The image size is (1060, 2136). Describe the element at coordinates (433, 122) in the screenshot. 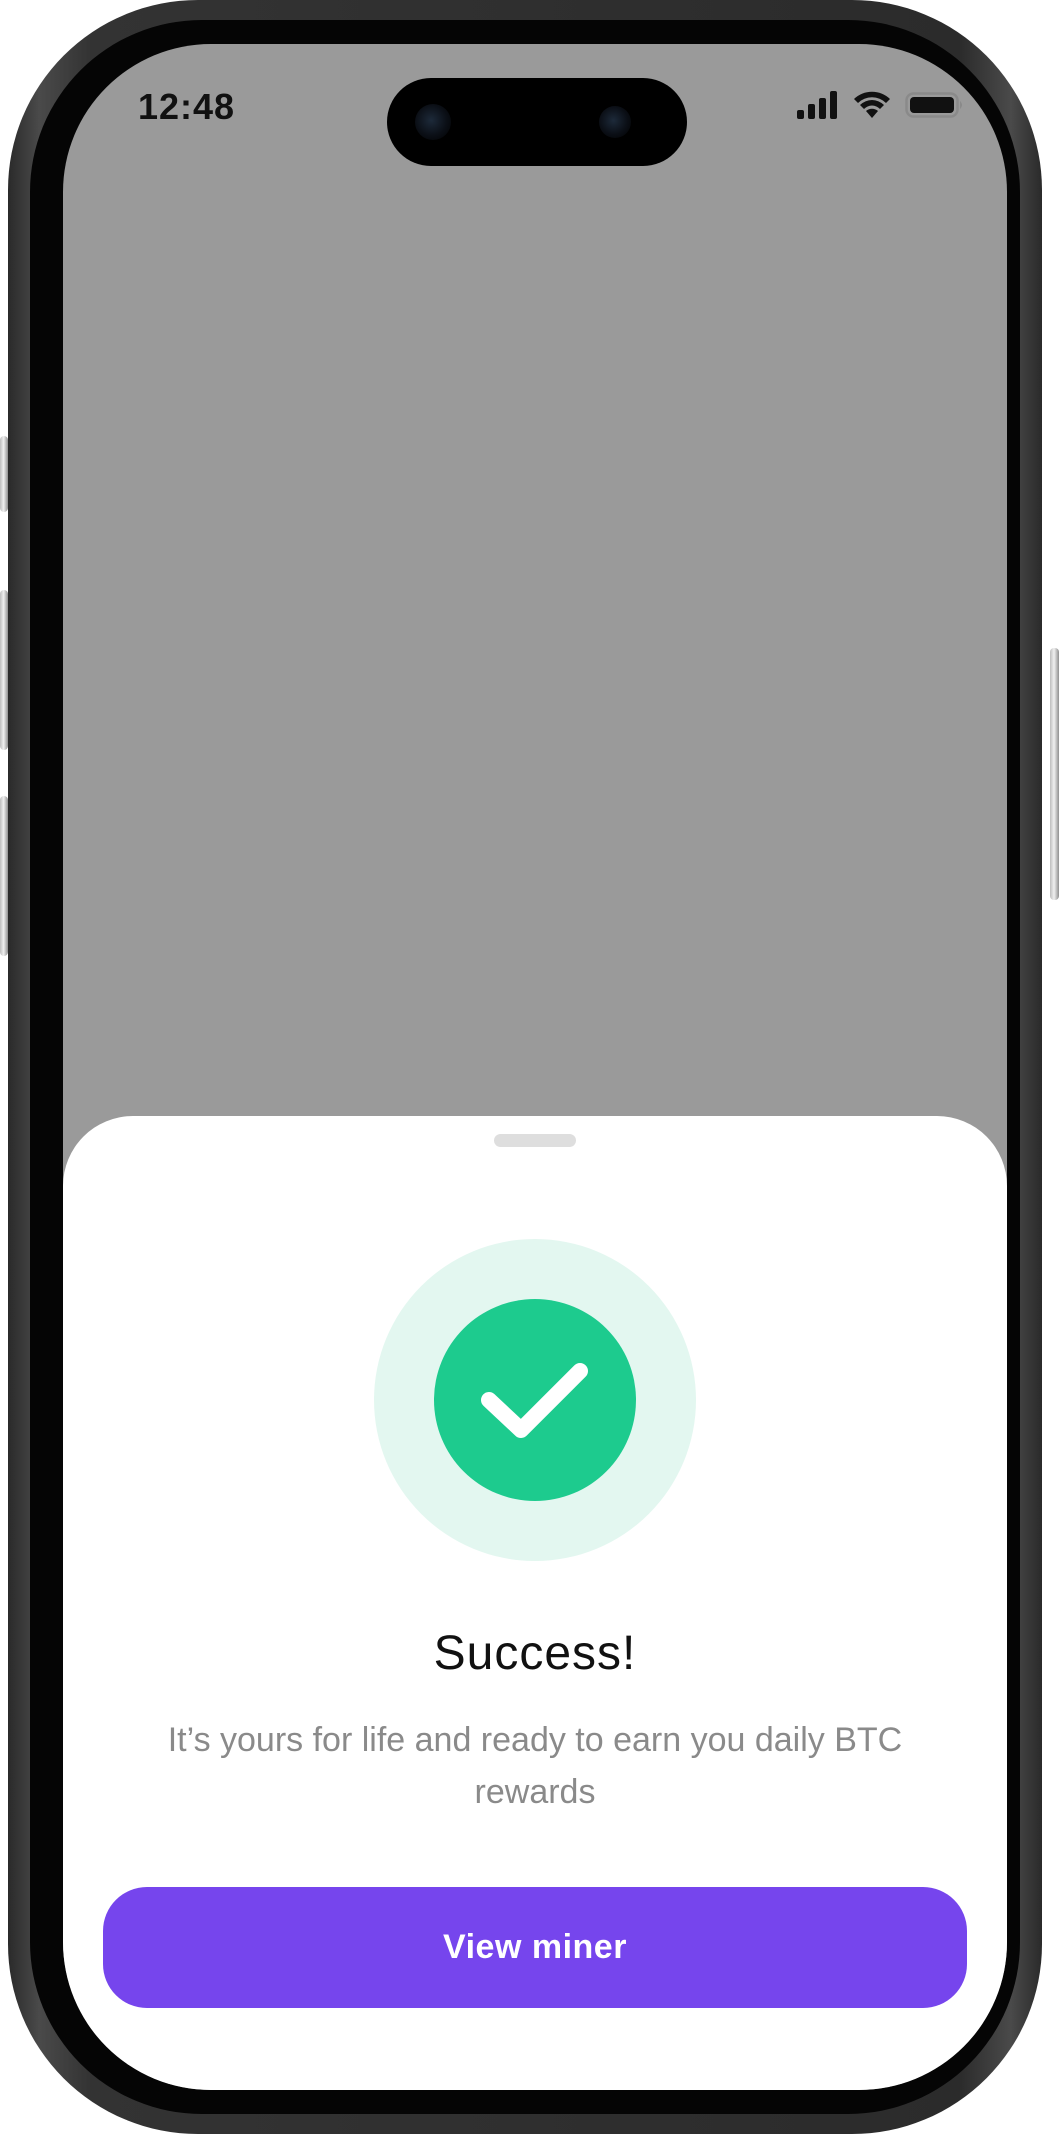

I see `camera-icon` at that location.